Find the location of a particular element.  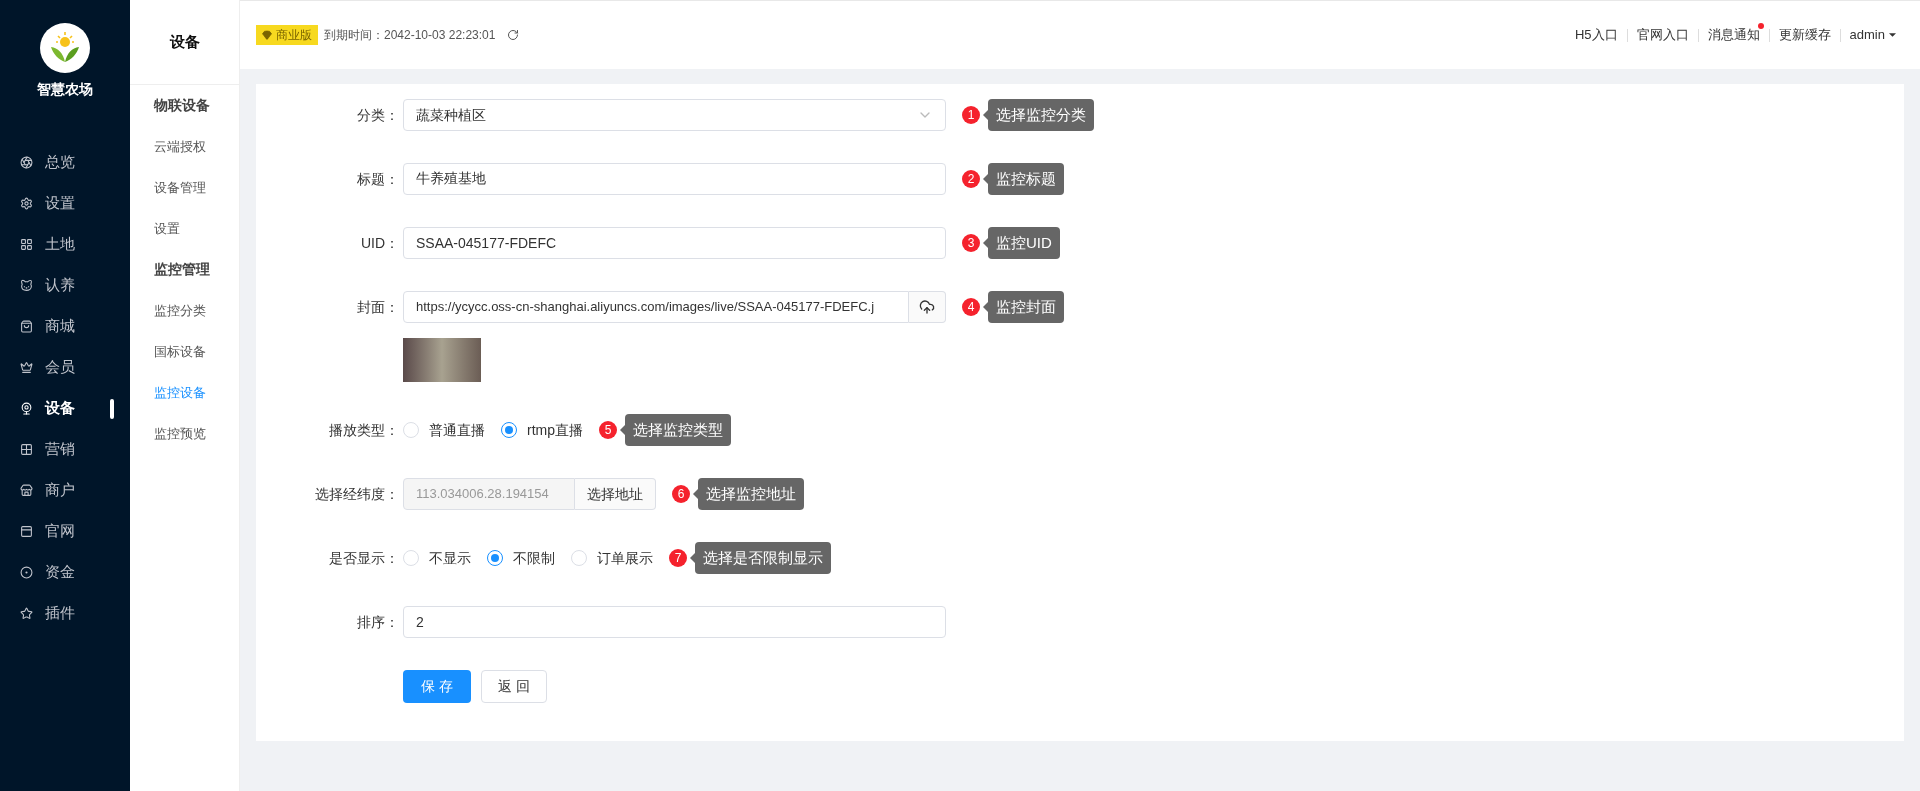

back-button: 返 回 is located at coordinates (513, 686).